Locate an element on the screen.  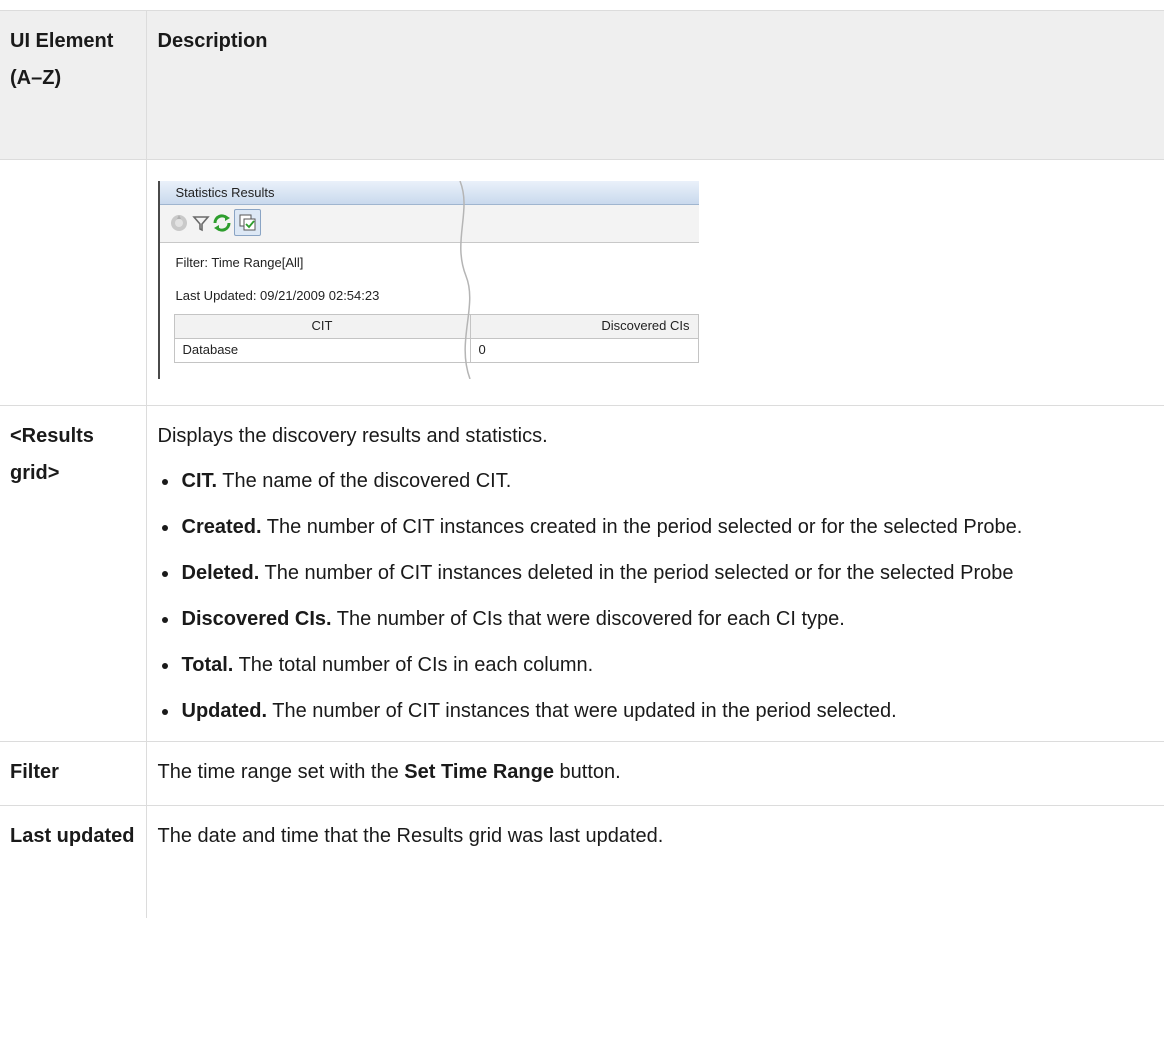
table-header-row: UI Element (A–Z) Description is located at coordinates (582, 85).